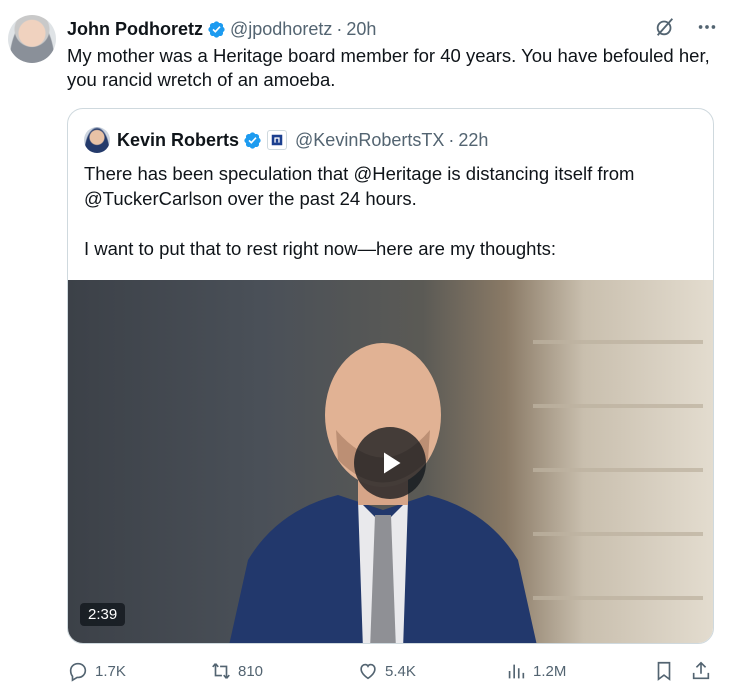 This screenshot has height=696, width=742. Describe the element at coordinates (110, 671) in the screenshot. I see `reply-count: 1.7K` at that location.